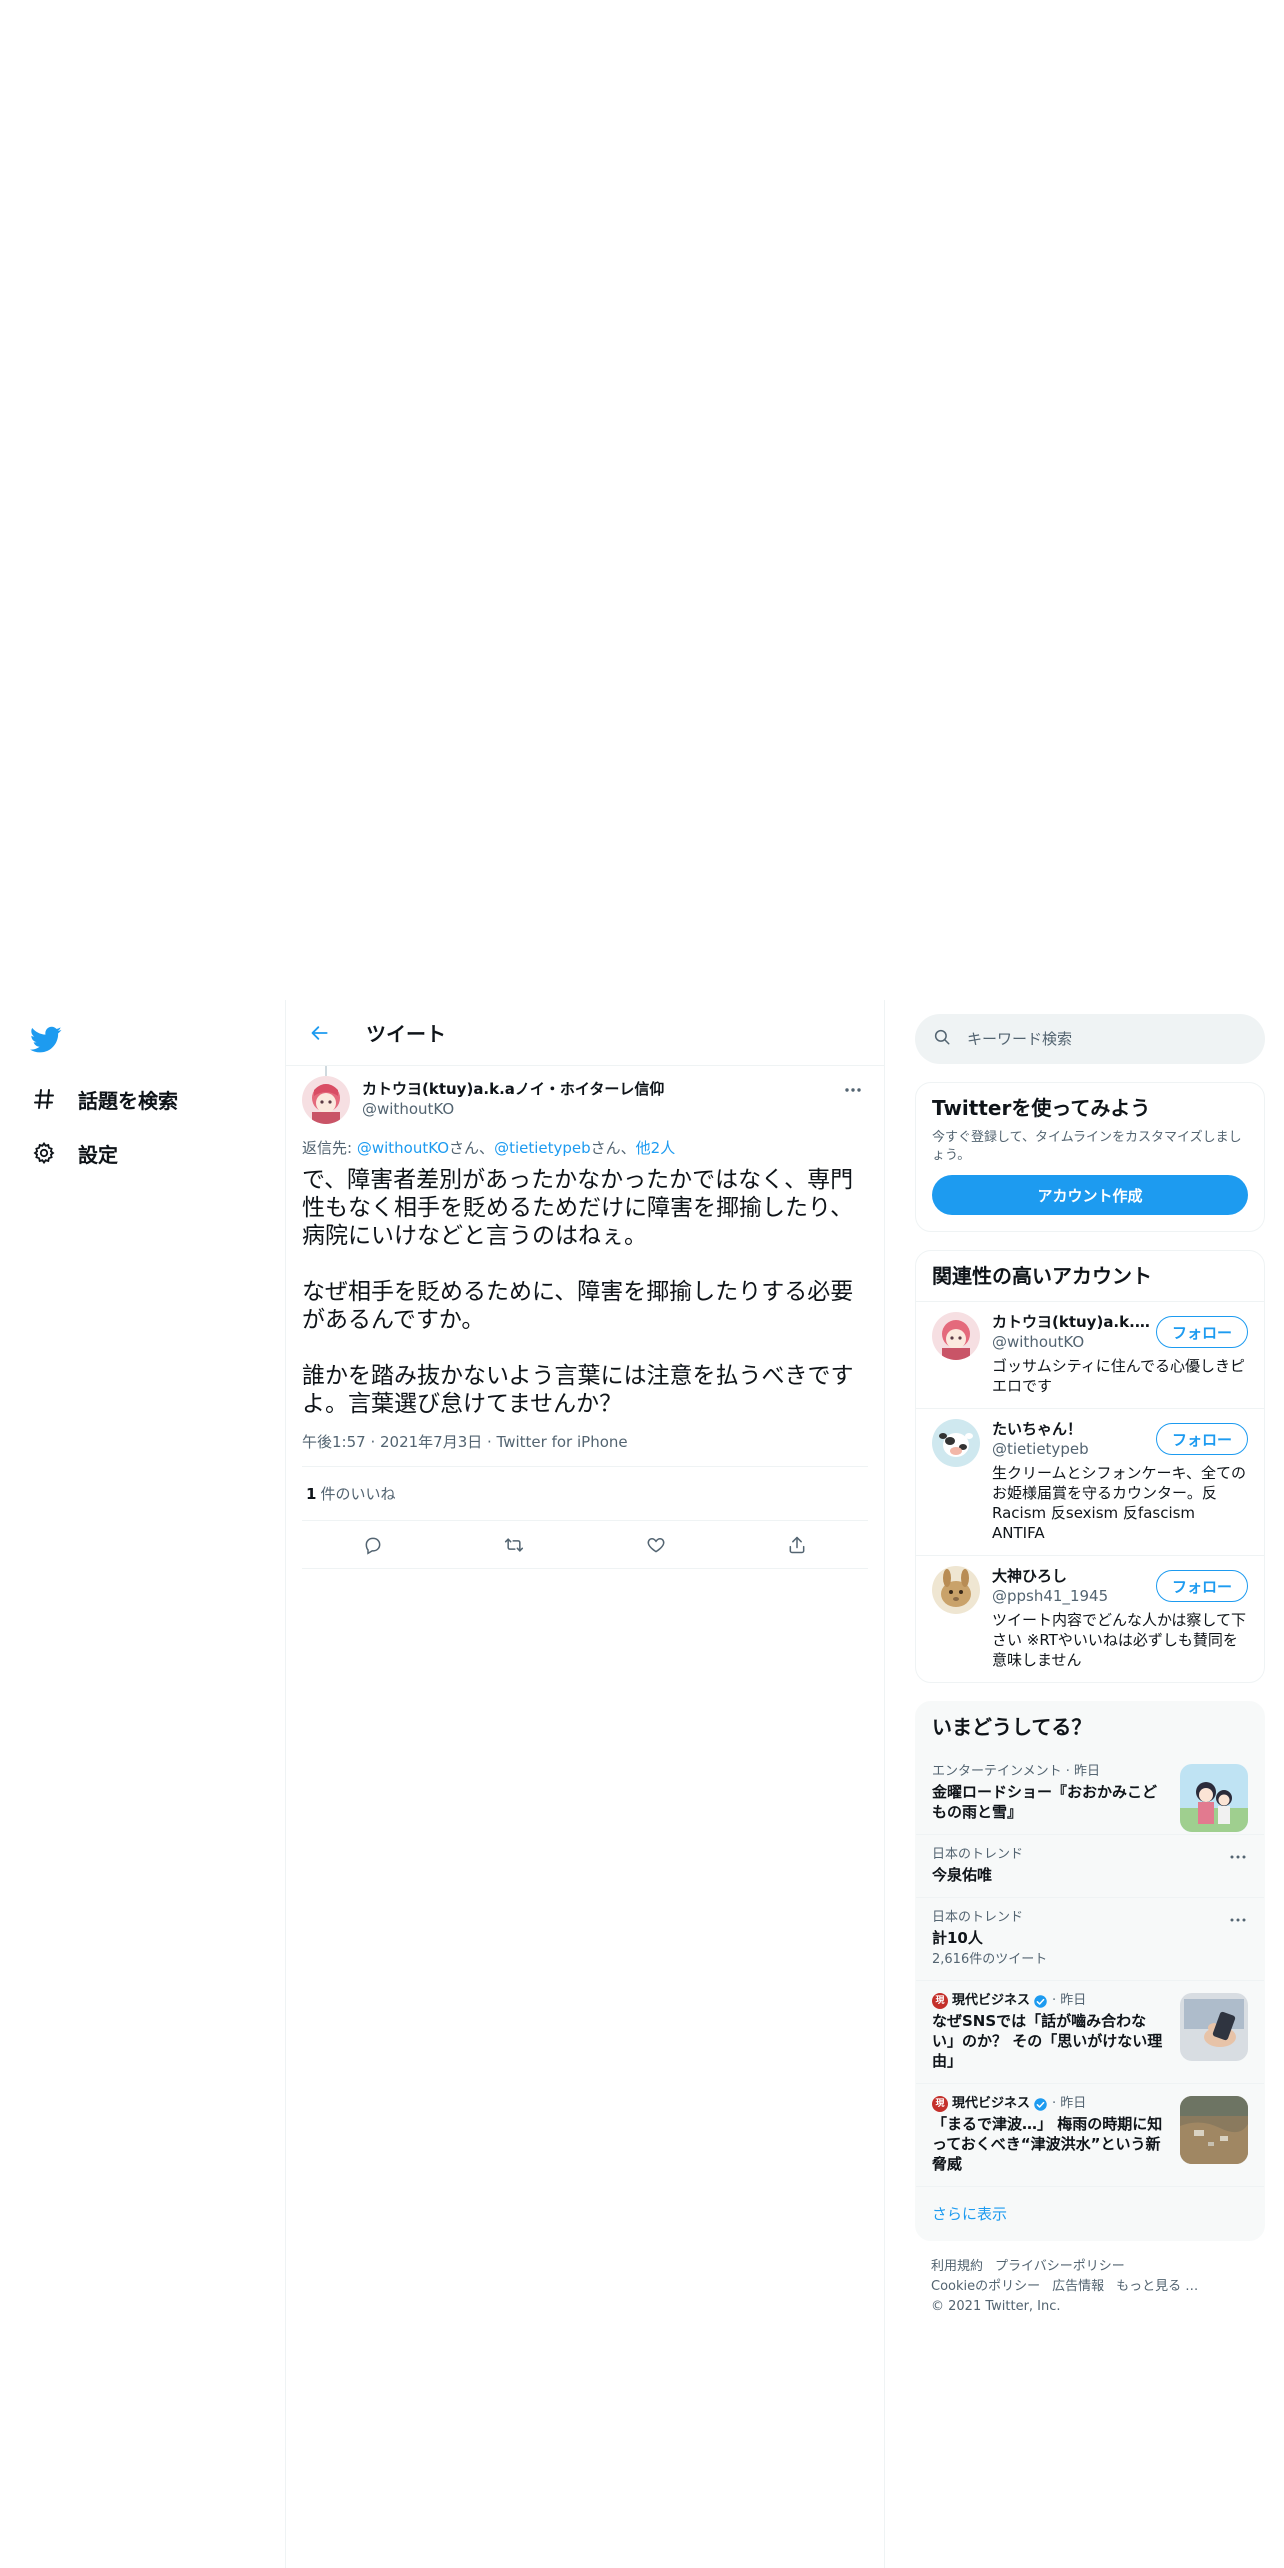 The image size is (1284, 2568). Describe the element at coordinates (542, 1148) in the screenshot. I see `reply-mention-2: @tietietypeb` at that location.